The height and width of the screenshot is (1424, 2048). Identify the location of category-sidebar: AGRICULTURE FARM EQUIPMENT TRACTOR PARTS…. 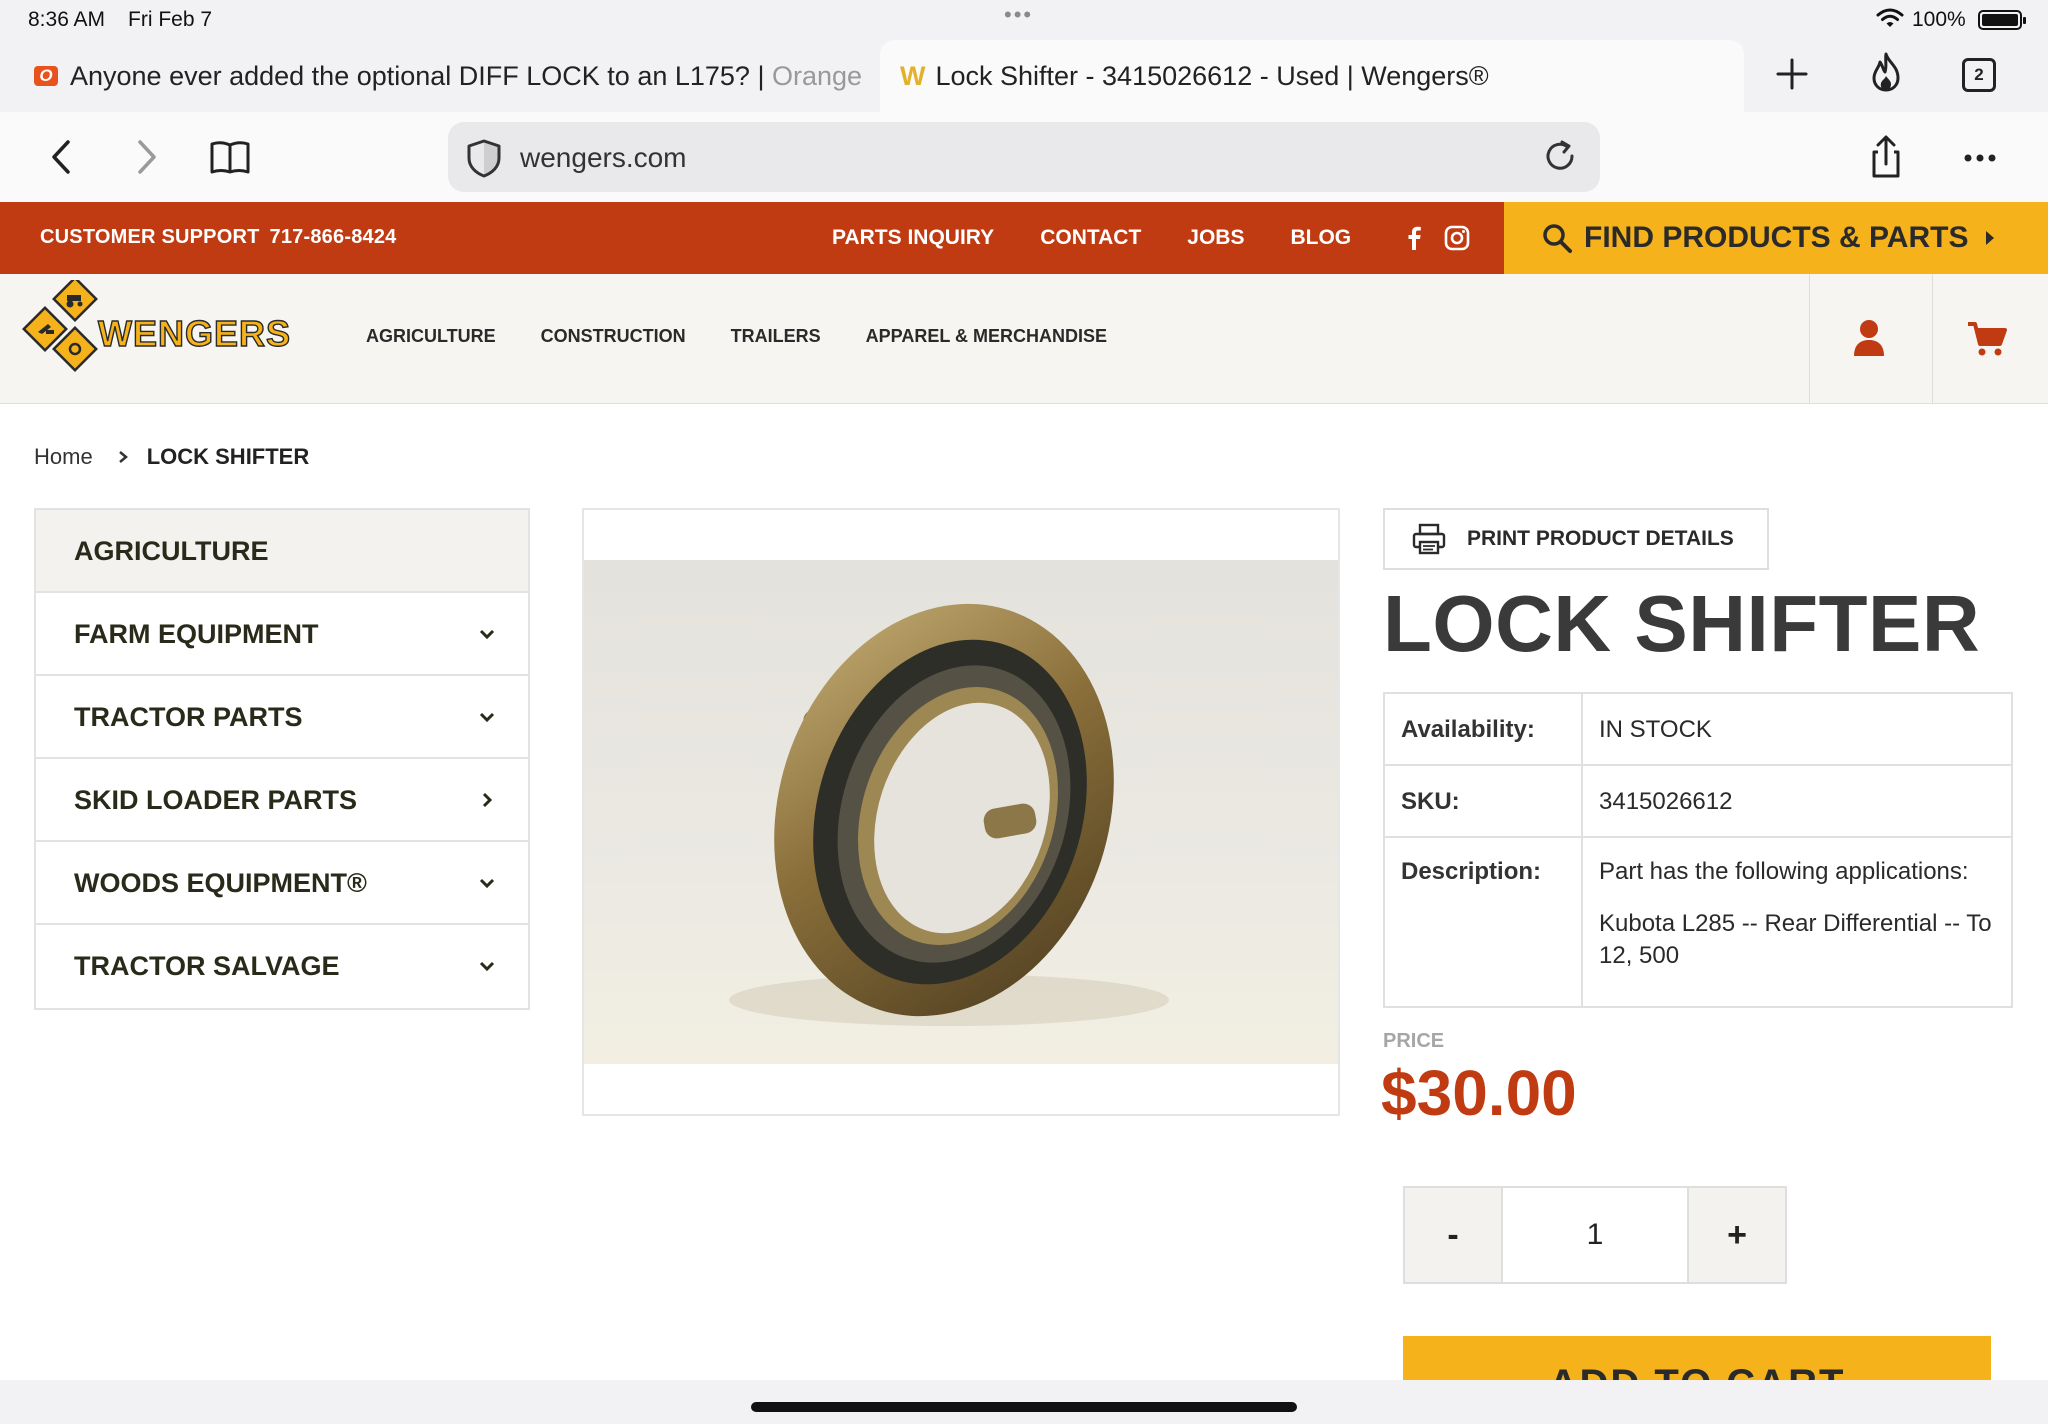
(282, 759).